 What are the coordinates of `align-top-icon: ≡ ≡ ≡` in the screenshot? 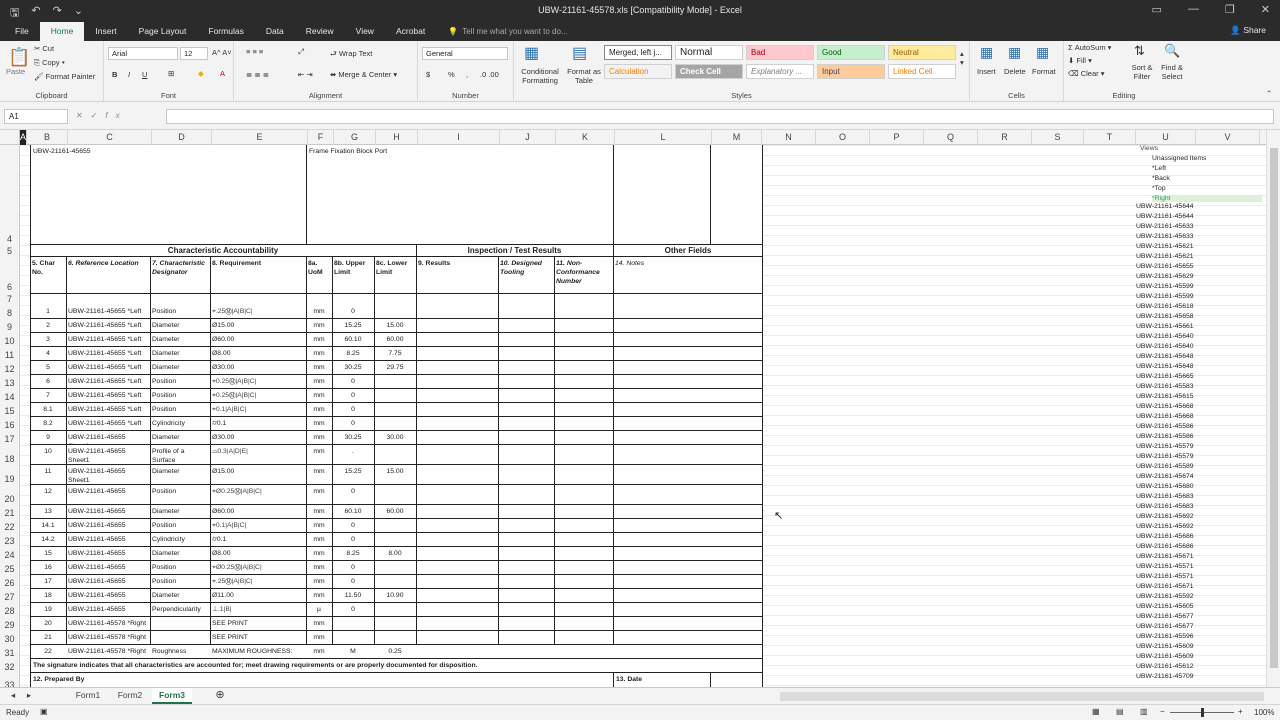 It's located at (254, 51).